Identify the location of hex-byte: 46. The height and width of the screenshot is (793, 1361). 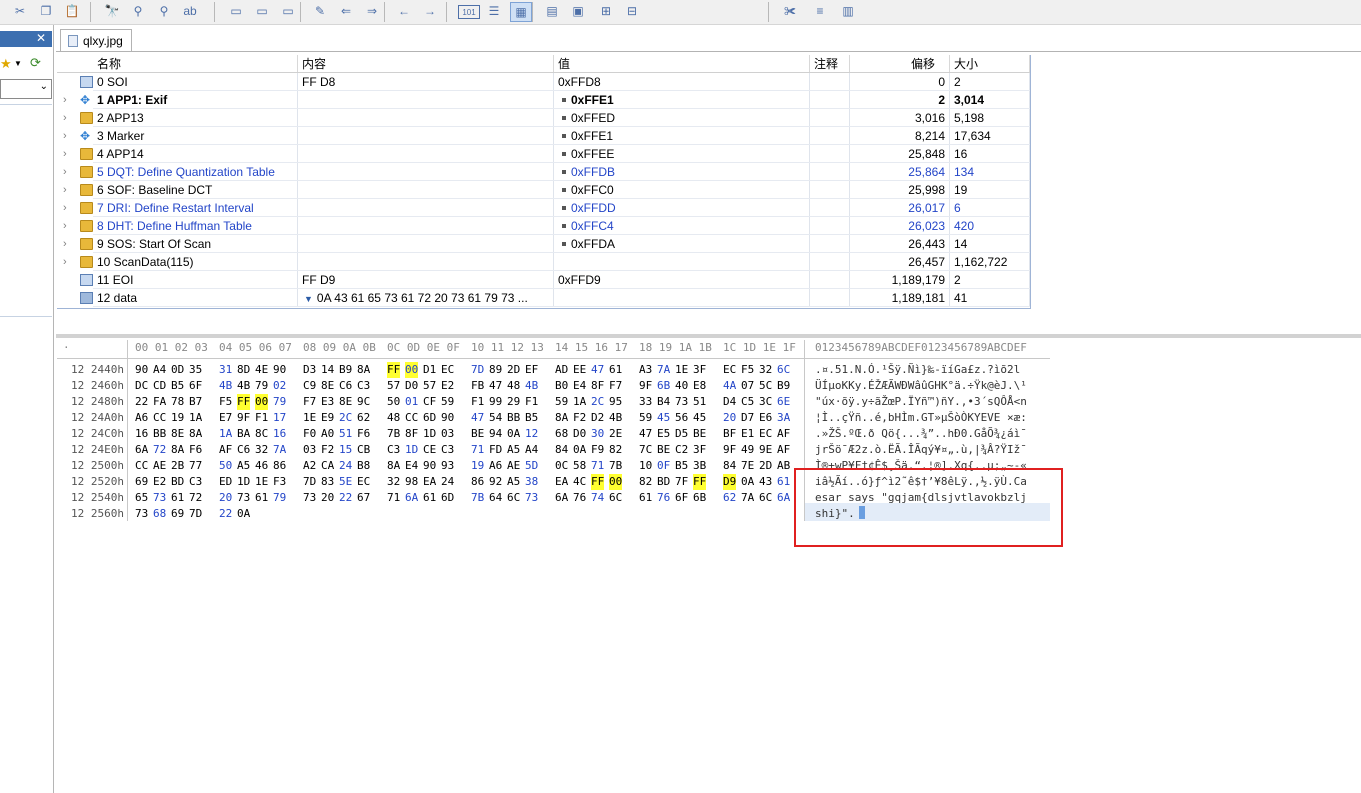
(261, 466).